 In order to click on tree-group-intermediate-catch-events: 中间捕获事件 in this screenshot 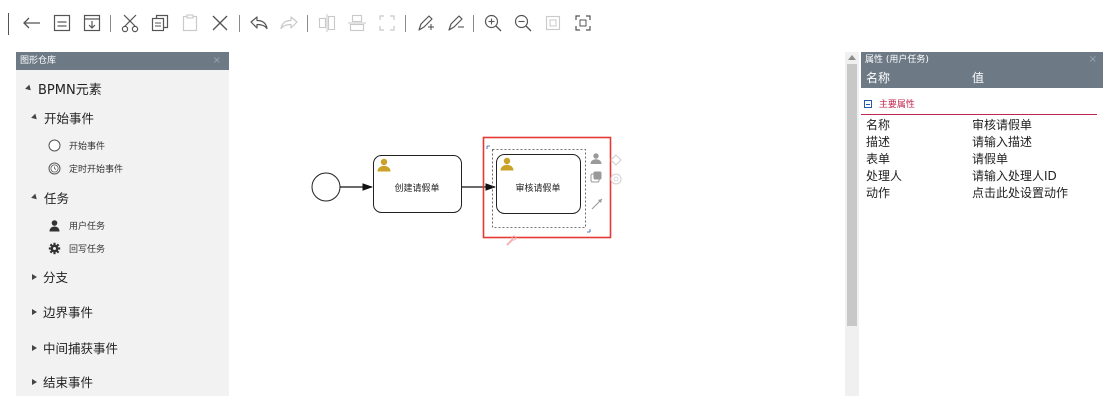, I will do `click(75, 347)`.